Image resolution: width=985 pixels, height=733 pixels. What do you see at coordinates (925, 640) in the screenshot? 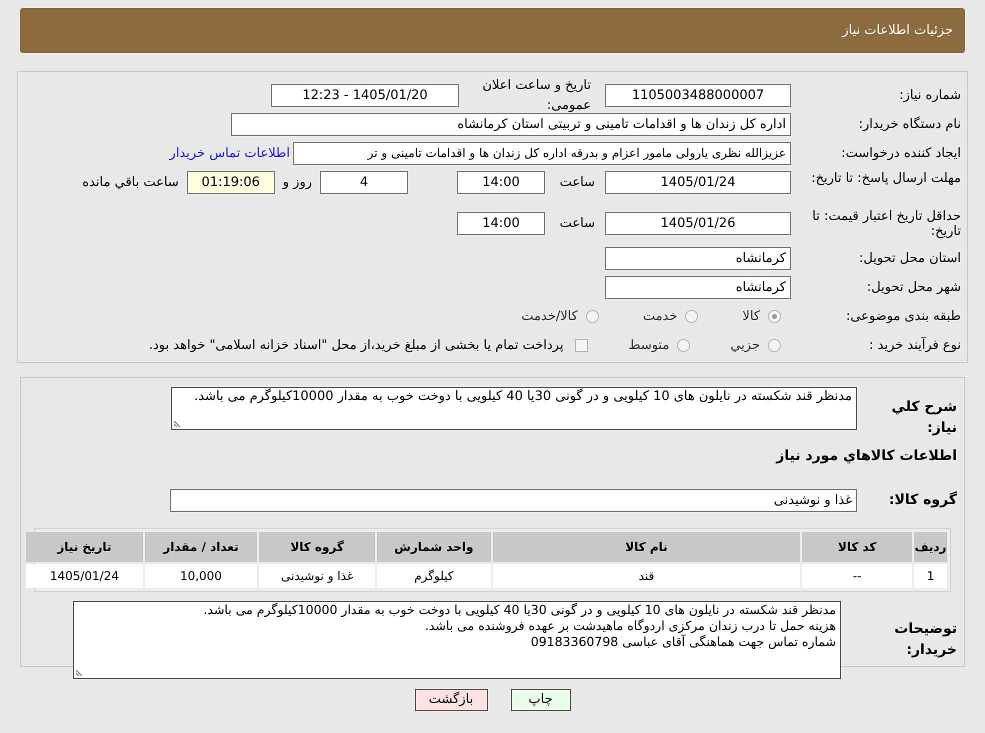
I see `field-label: توضیحات خریدار:` at bounding box center [925, 640].